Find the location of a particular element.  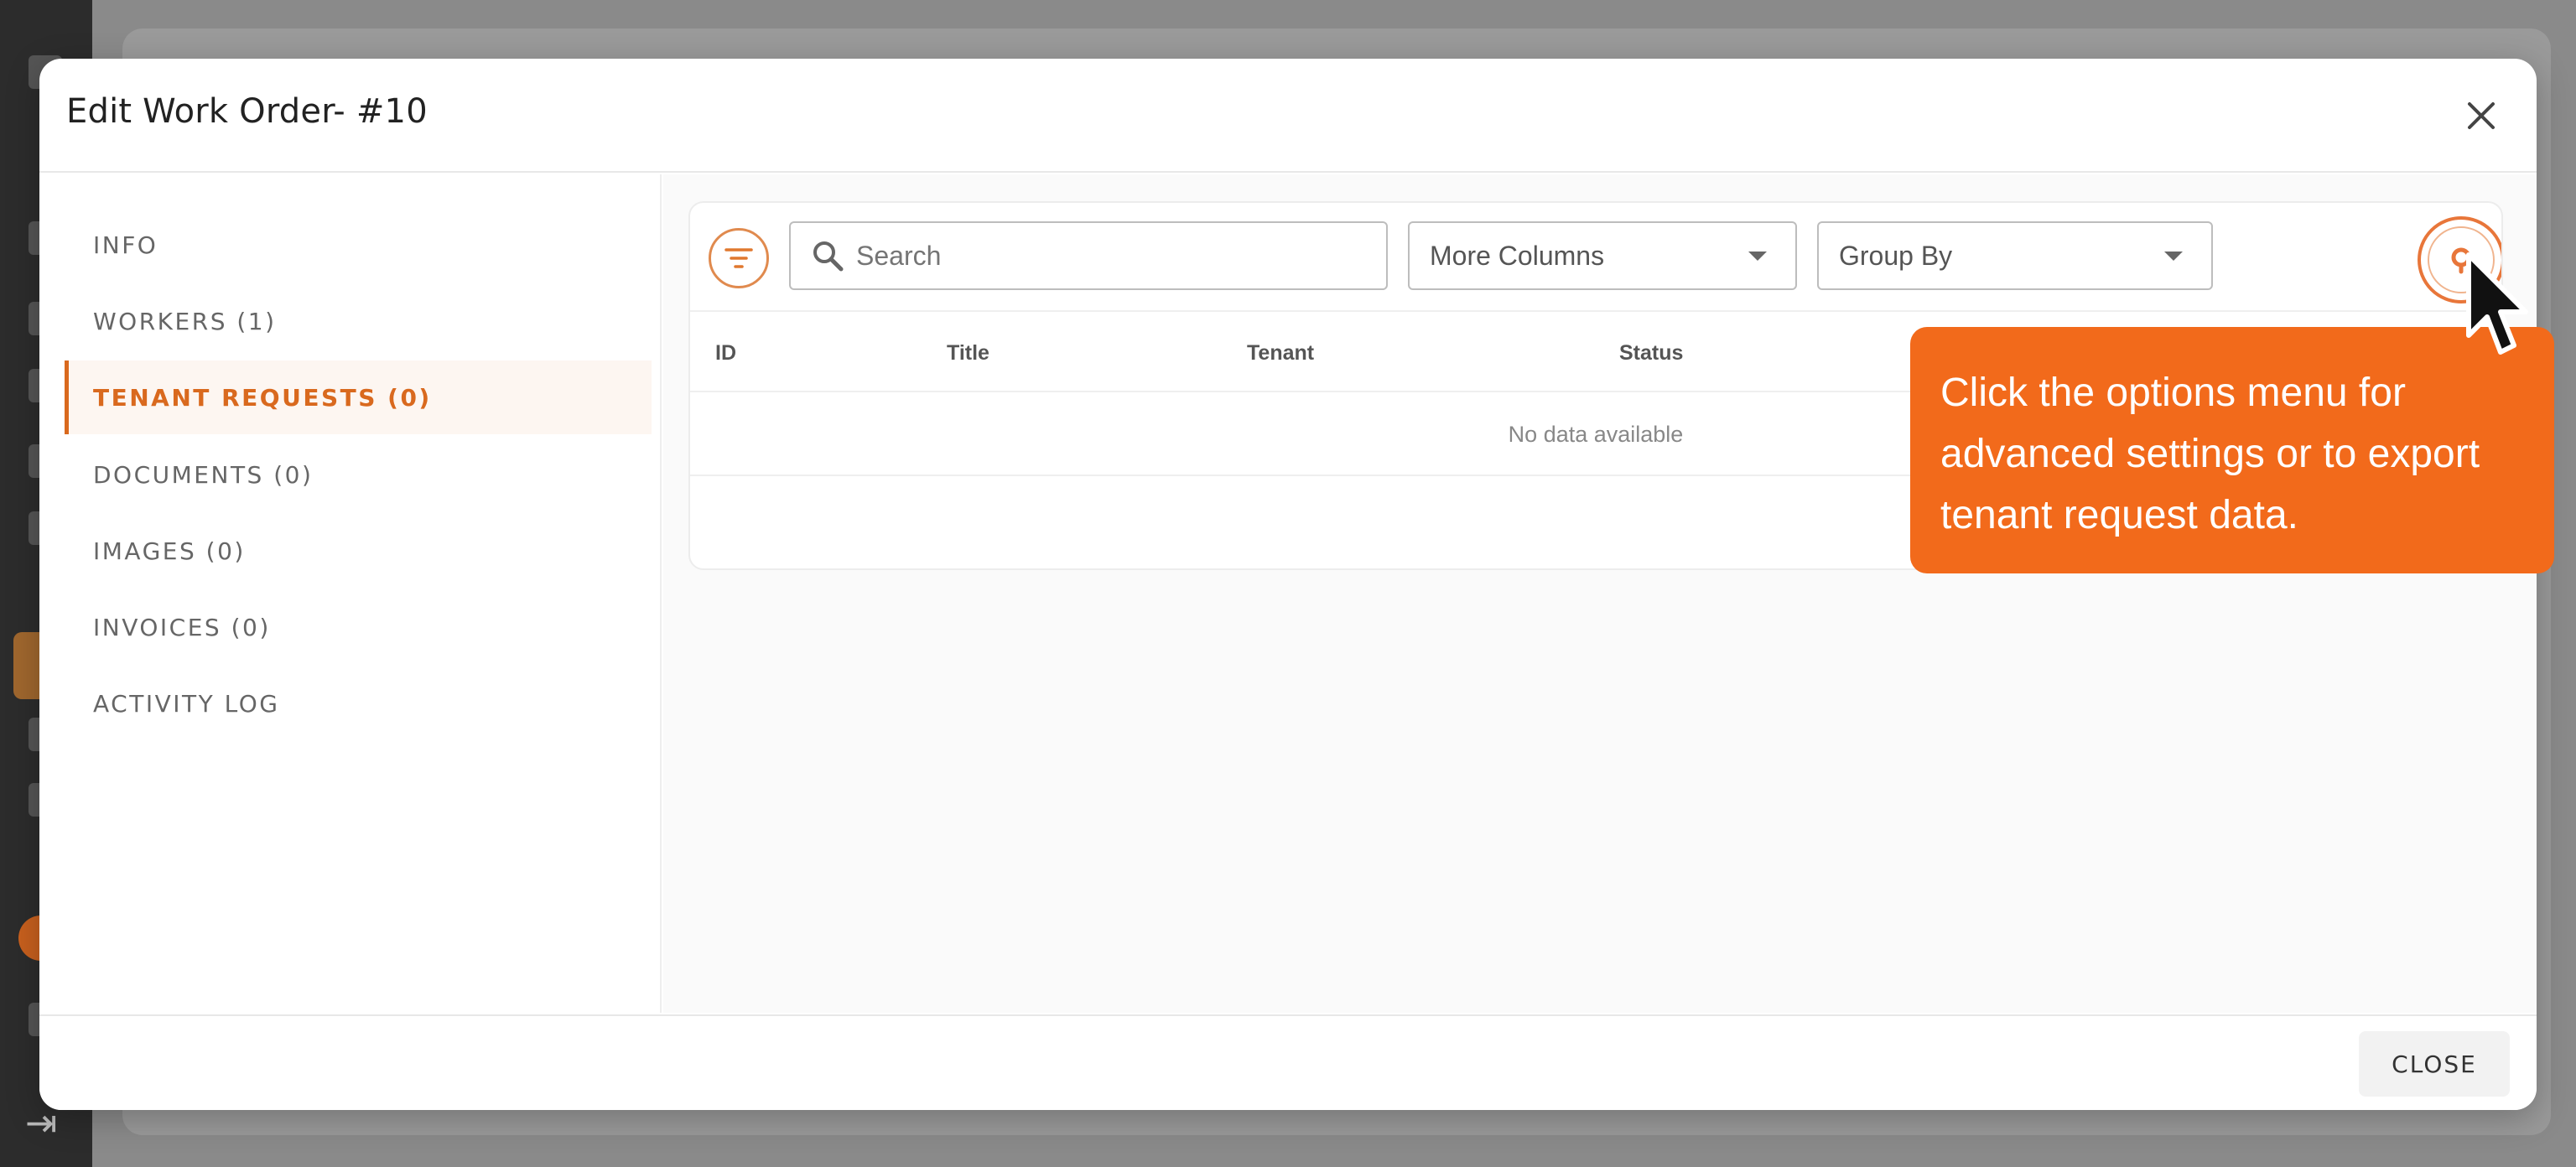

nav-item-images: IMAGES (0) is located at coordinates (358, 551).